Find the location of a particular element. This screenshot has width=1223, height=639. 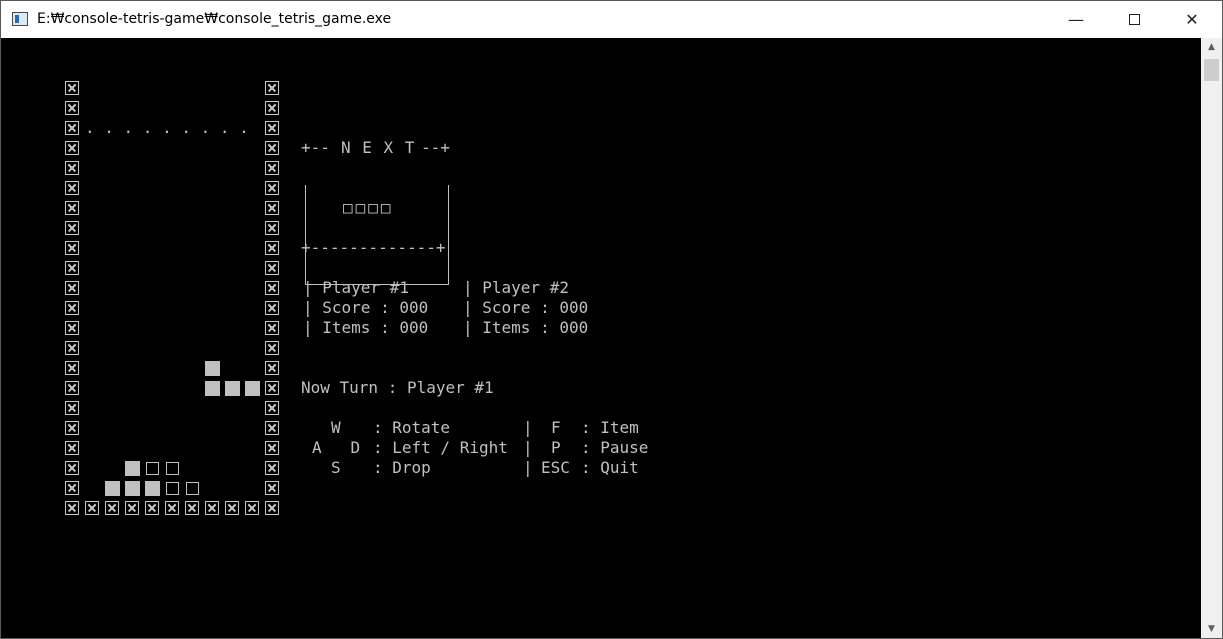

move-hint: : Left / Right is located at coordinates (440, 447).